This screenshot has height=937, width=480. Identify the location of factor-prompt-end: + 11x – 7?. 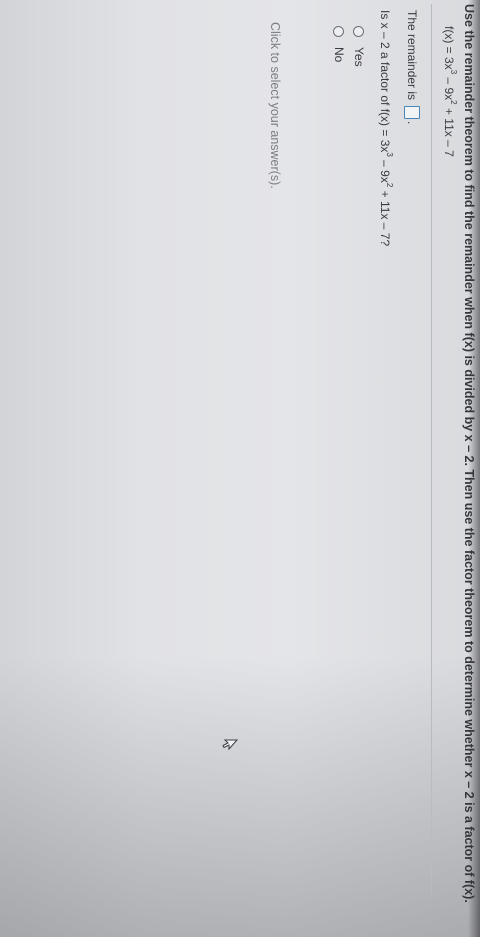
(385, 217).